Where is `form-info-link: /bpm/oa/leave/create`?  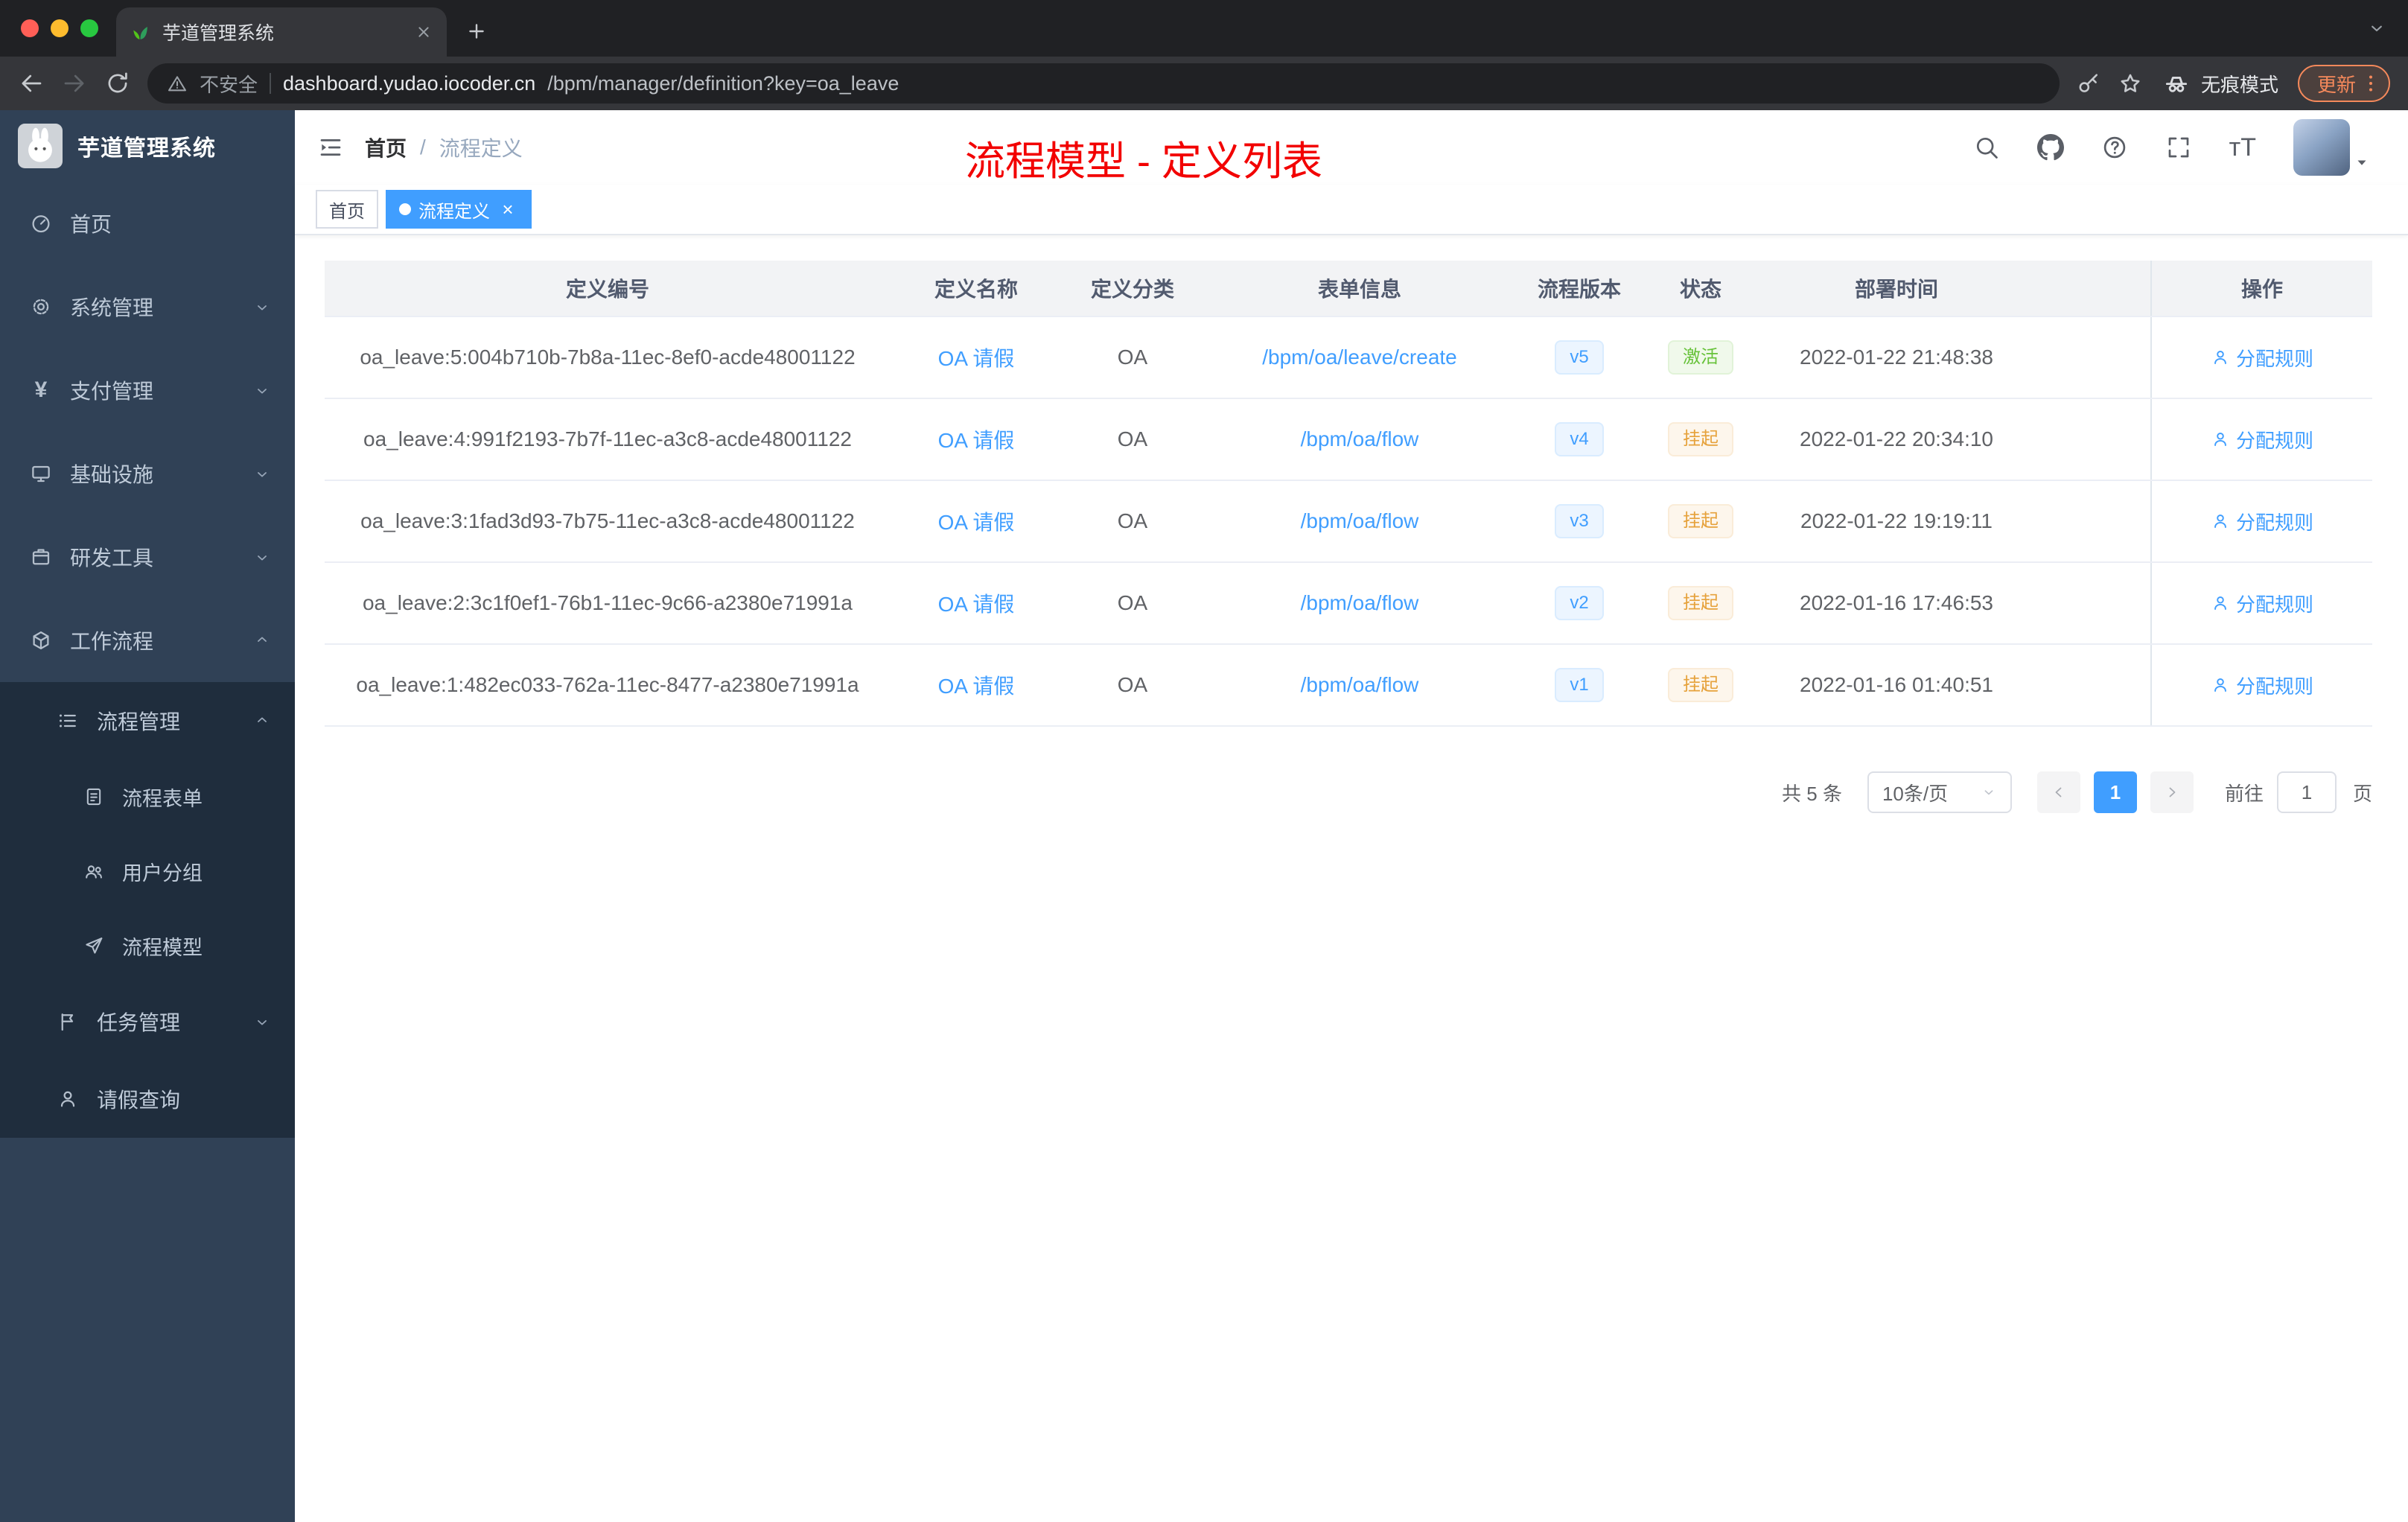 form-info-link: /bpm/oa/leave/create is located at coordinates (1359, 357).